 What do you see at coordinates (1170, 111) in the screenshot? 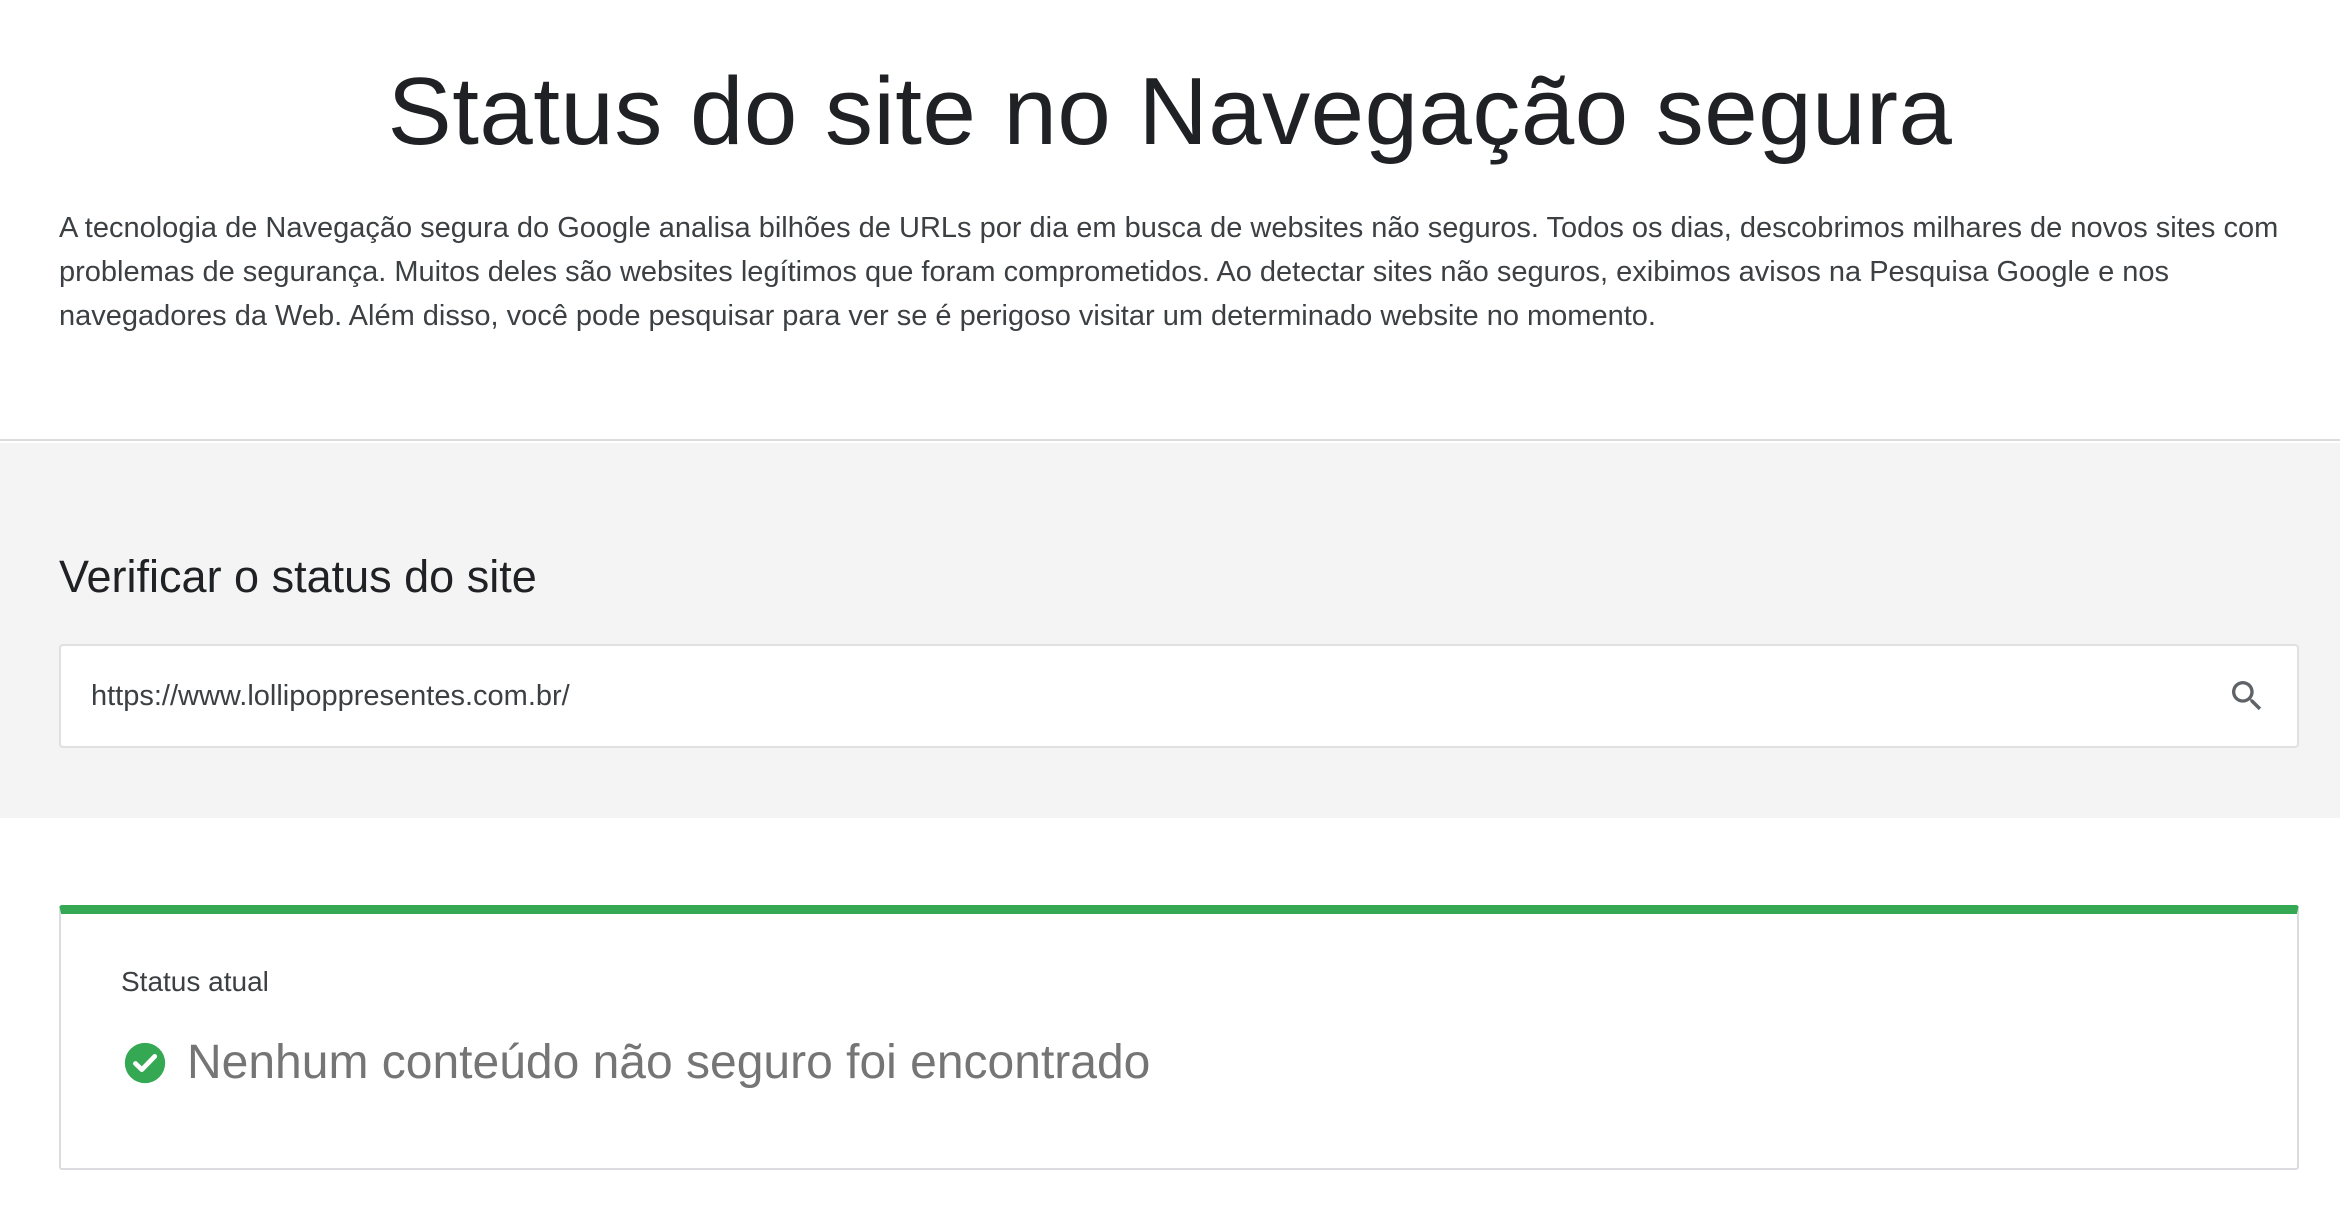
I see `page-title: Status do site no Navegação segura` at bounding box center [1170, 111].